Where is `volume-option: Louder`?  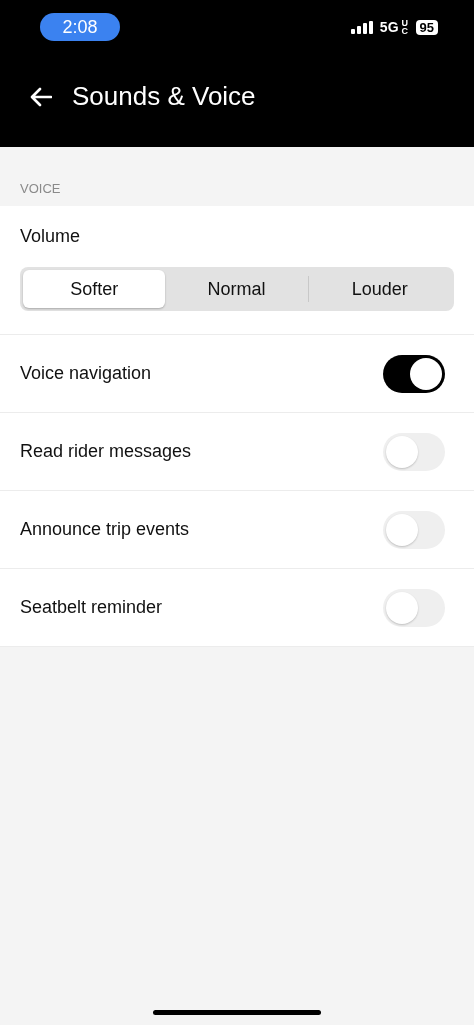
volume-option: Louder is located at coordinates (379, 289).